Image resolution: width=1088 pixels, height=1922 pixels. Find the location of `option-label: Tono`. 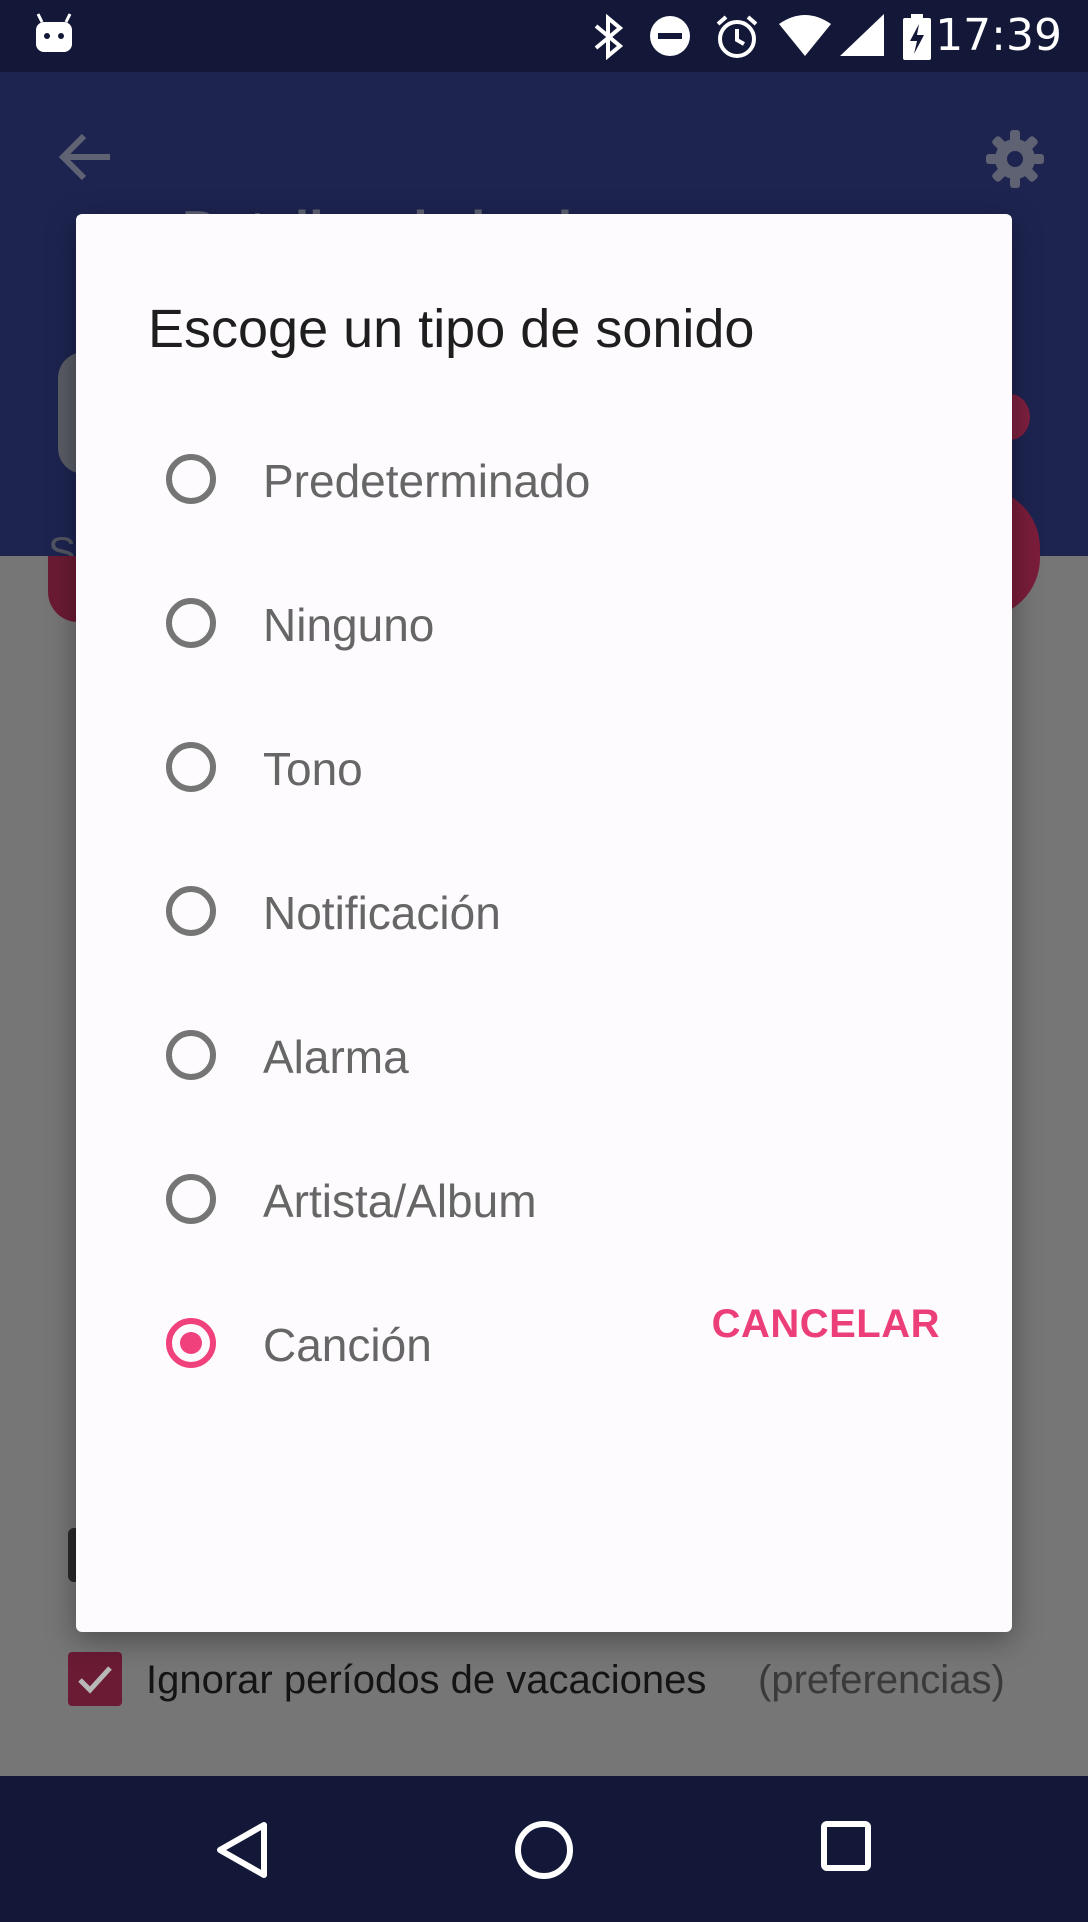

option-label: Tono is located at coordinates (313, 769).